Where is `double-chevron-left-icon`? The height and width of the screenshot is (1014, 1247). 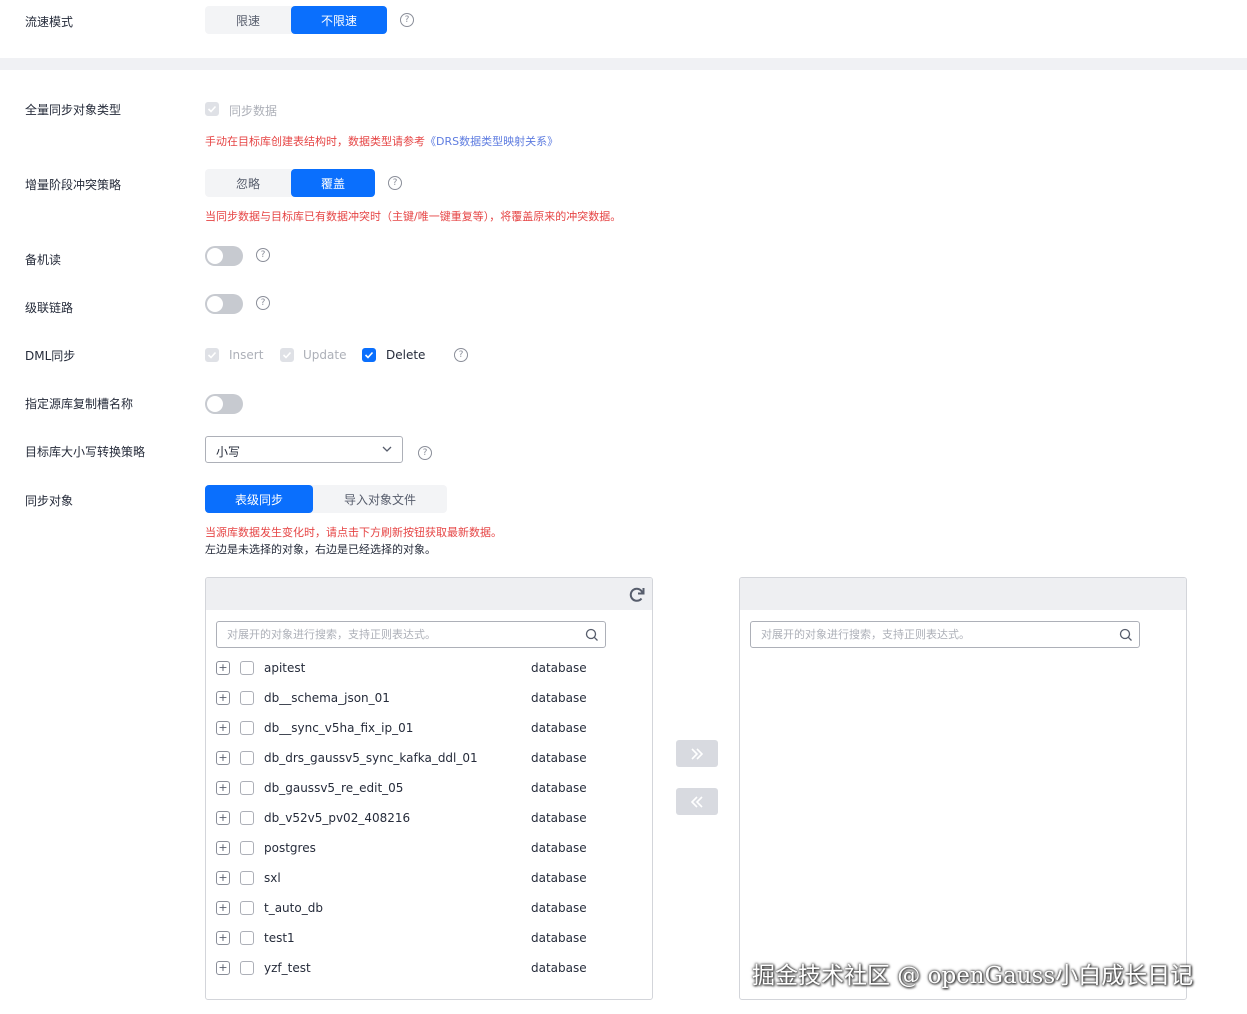 double-chevron-left-icon is located at coordinates (696, 801).